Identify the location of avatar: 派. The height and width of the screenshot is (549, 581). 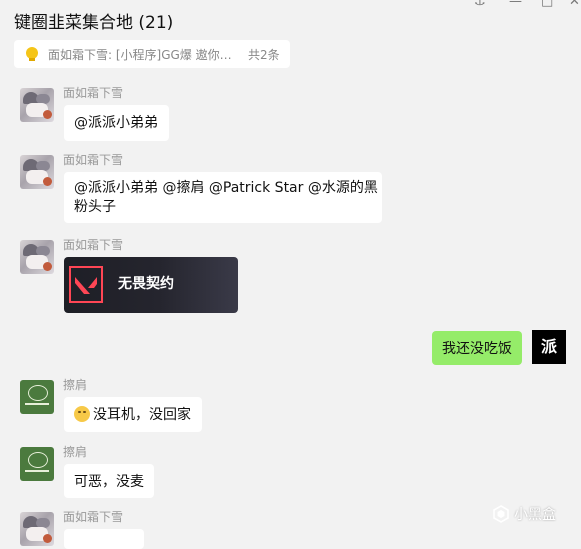
(549, 347).